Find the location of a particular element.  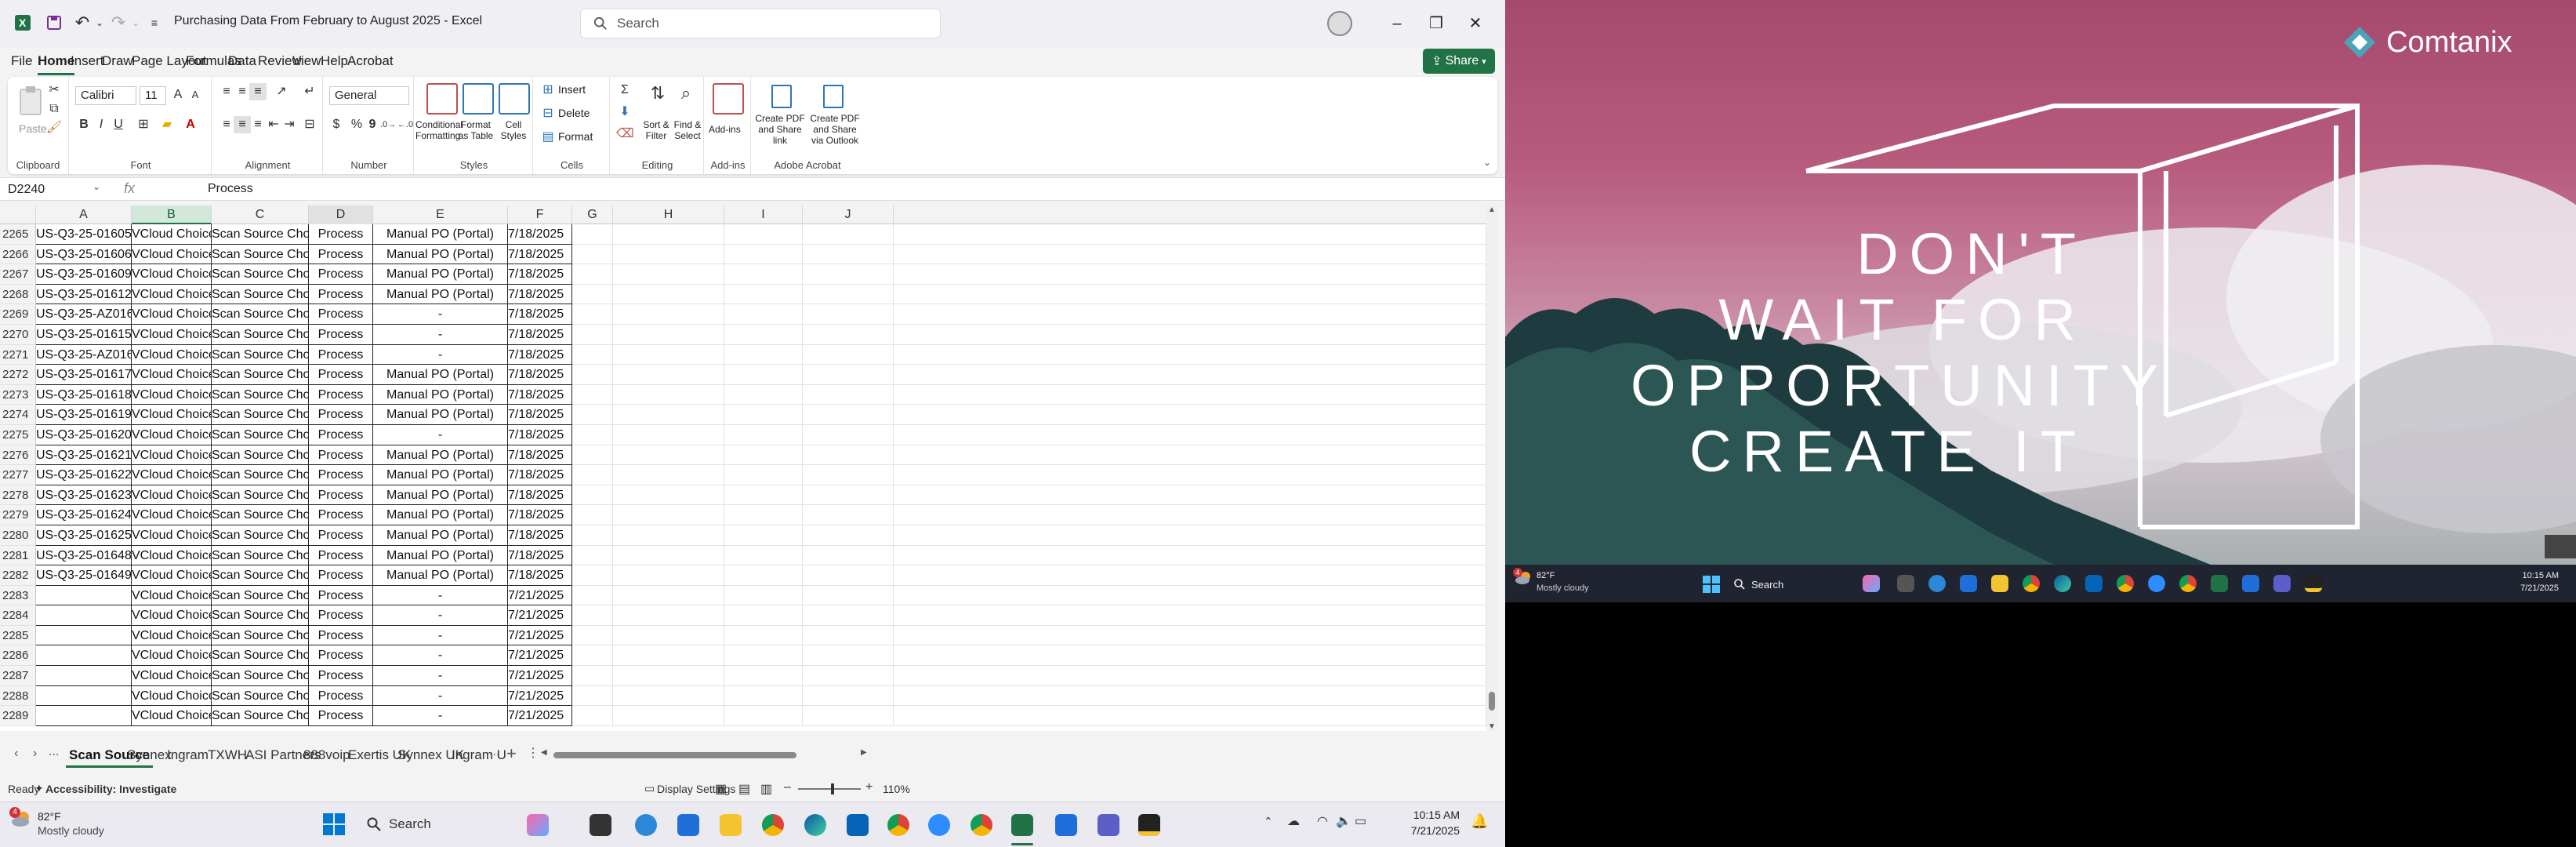

save-icon is located at coordinates (54, 23).